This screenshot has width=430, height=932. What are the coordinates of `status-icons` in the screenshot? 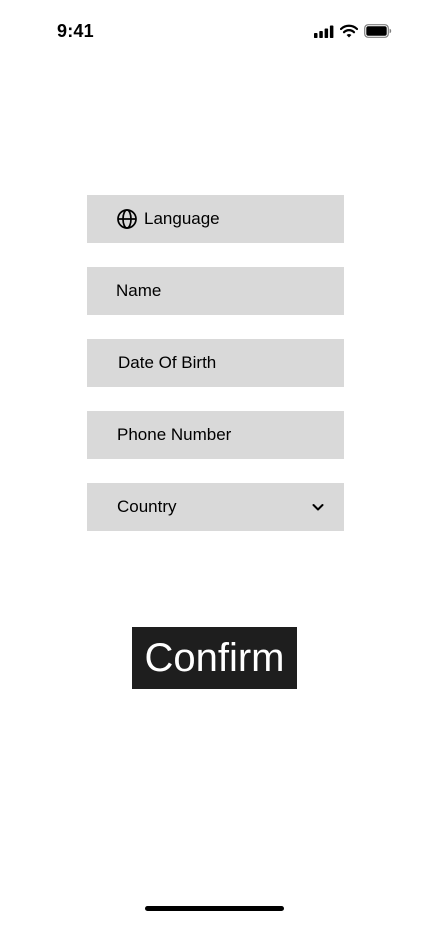 It's located at (353, 33).